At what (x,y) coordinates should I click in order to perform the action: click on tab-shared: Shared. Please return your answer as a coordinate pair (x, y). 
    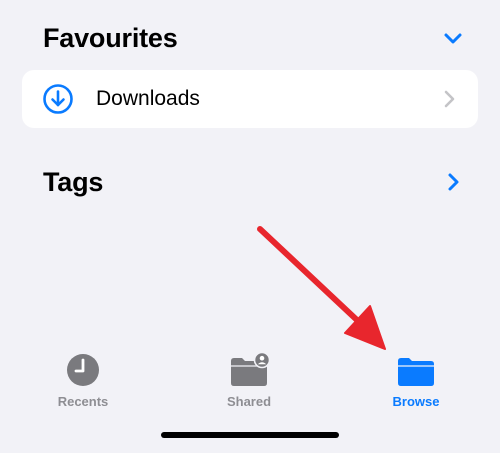
    Looking at the image, I should click on (249, 383).